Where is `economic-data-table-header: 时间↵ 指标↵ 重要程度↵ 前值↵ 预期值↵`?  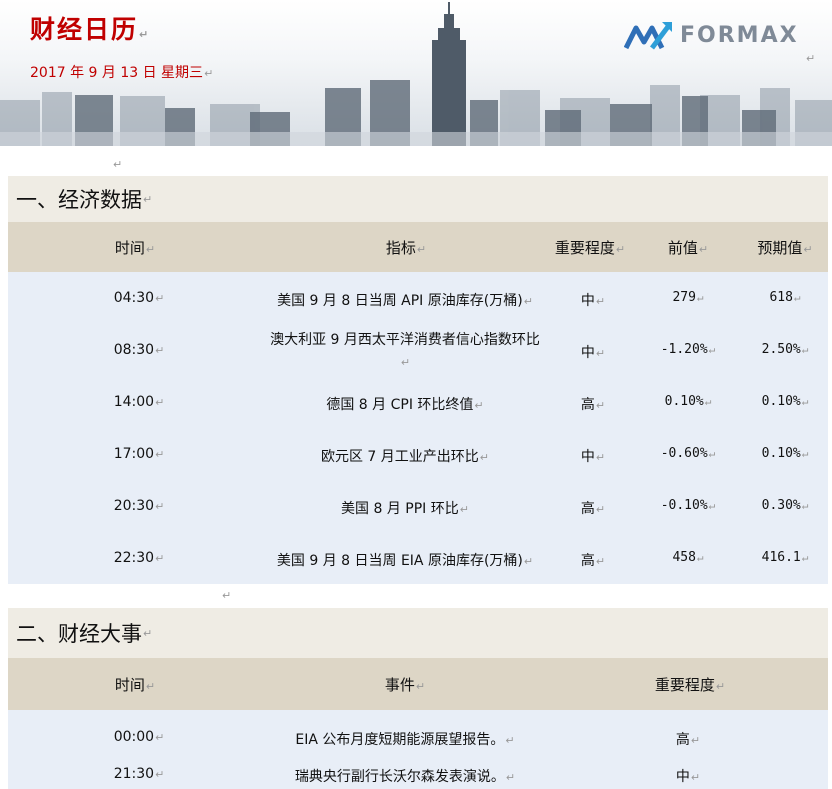
economic-data-table-header: 时间↵ 指标↵ 重要程度↵ 前值↵ 预期值↵ is located at coordinates (418, 247).